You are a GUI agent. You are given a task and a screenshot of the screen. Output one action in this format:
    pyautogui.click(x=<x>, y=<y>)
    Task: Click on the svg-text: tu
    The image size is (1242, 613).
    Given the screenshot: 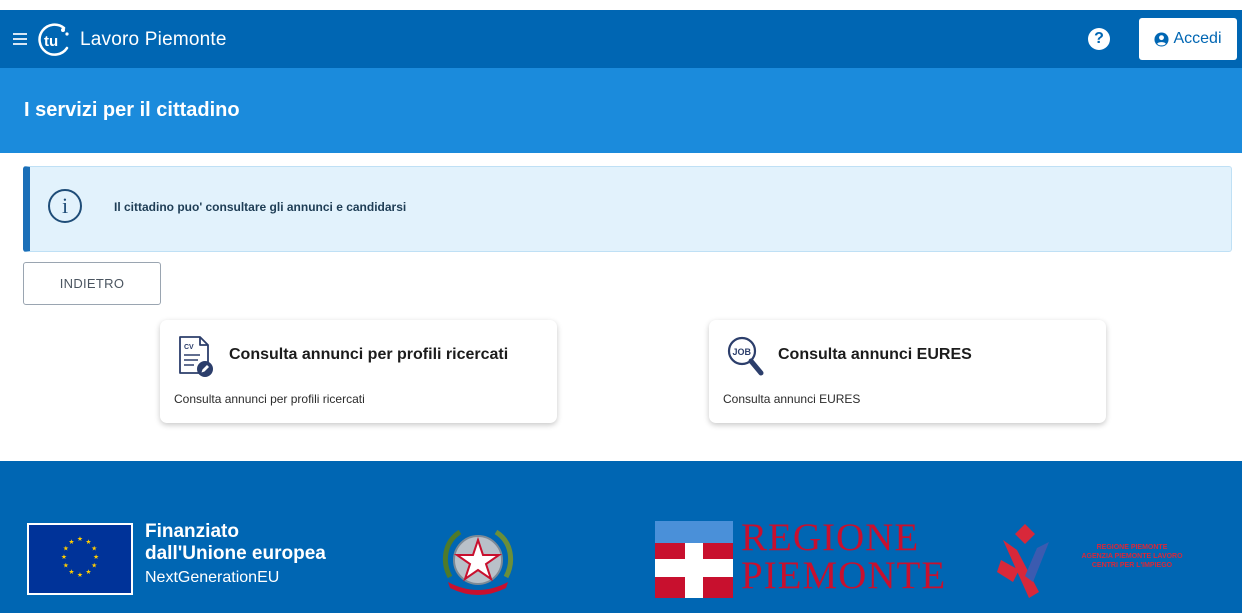 What is the action you would take?
    pyautogui.click(x=51, y=41)
    